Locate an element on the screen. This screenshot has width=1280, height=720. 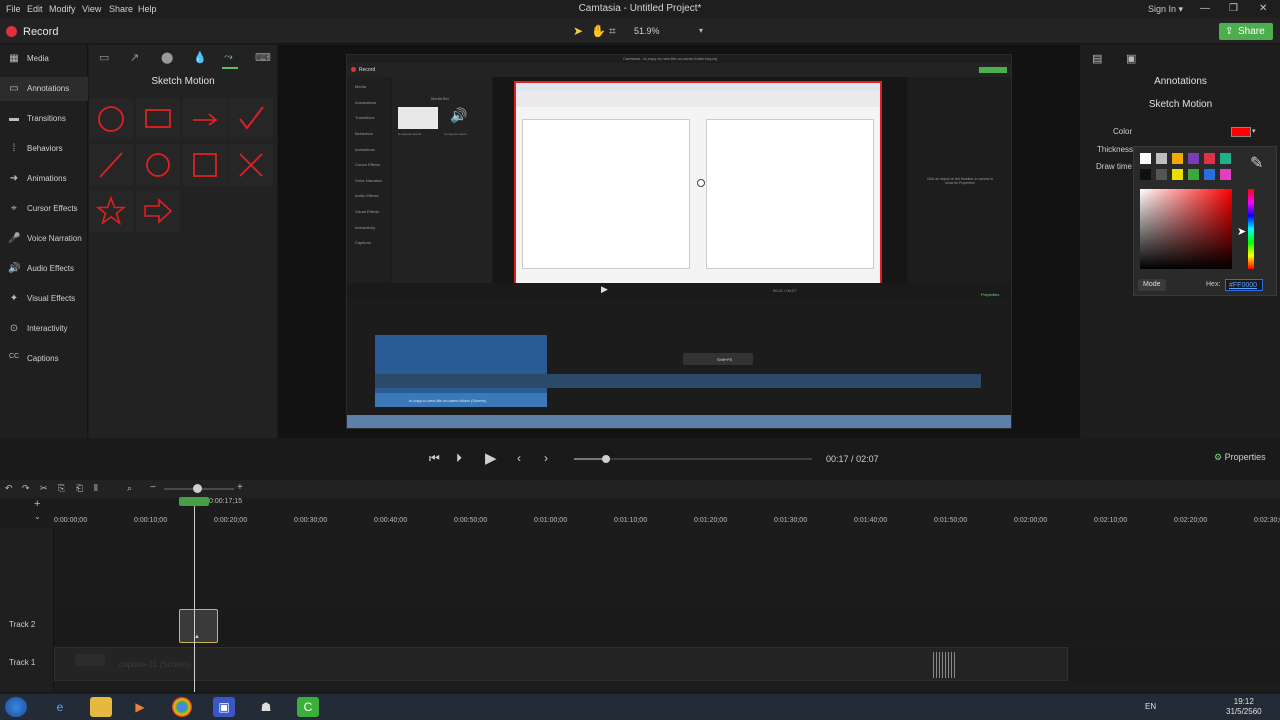
sketch-line is located at coordinates (111, 165).